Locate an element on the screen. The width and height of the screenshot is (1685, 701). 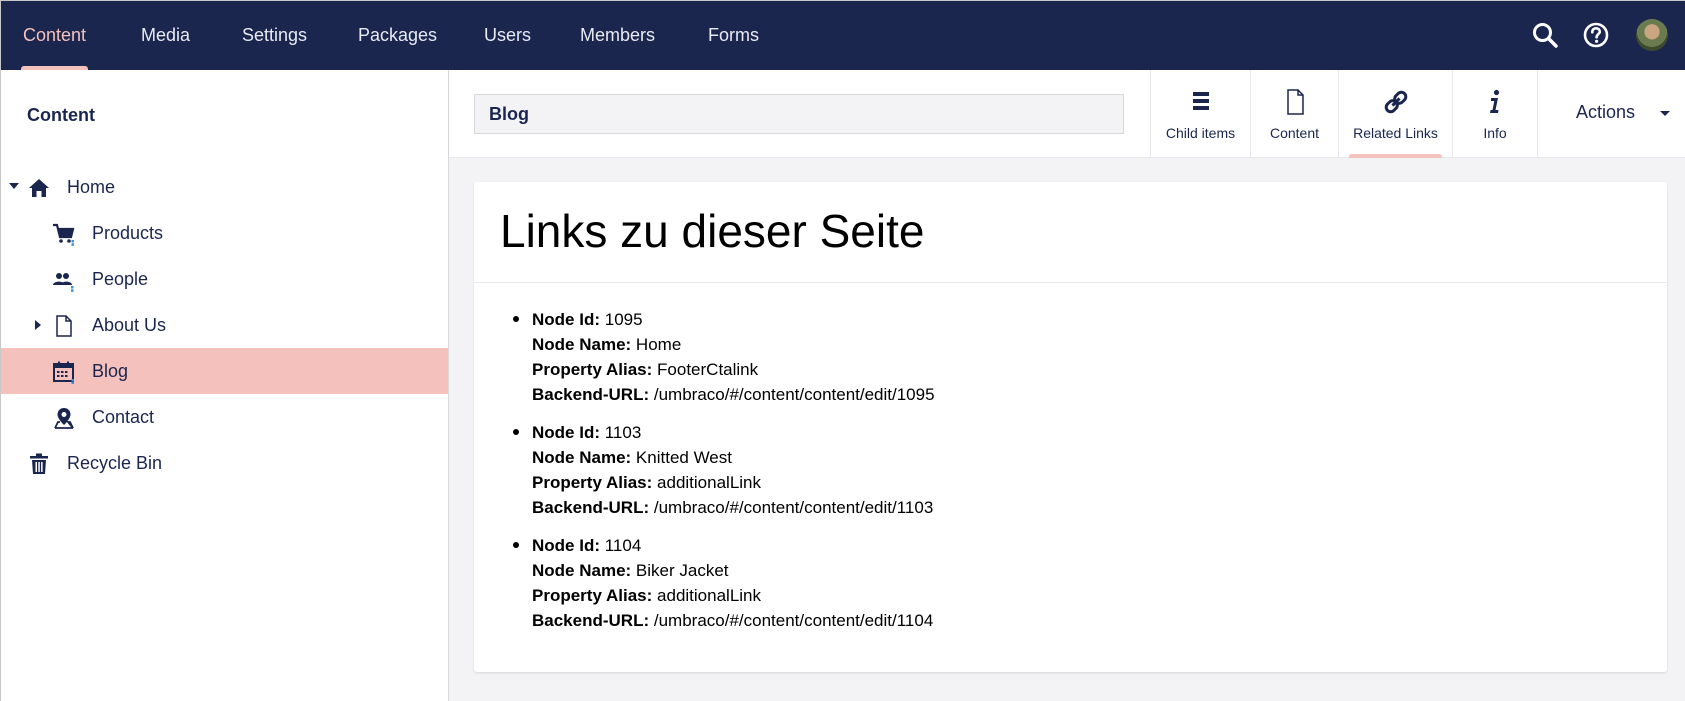
tree-item-label: About Us is located at coordinates (129, 325).